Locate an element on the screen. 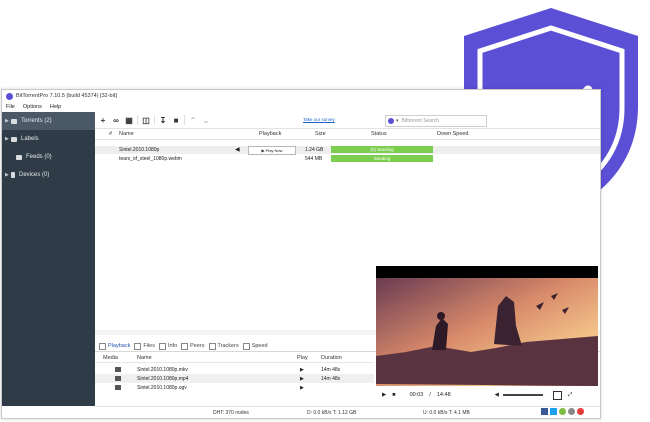  menu-options: Options is located at coordinates (32, 107).